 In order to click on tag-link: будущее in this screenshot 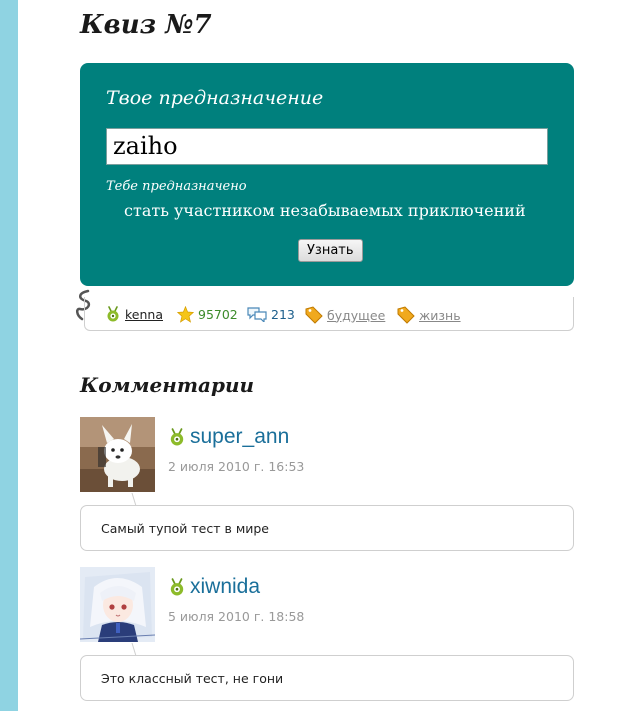, I will do `click(345, 315)`.